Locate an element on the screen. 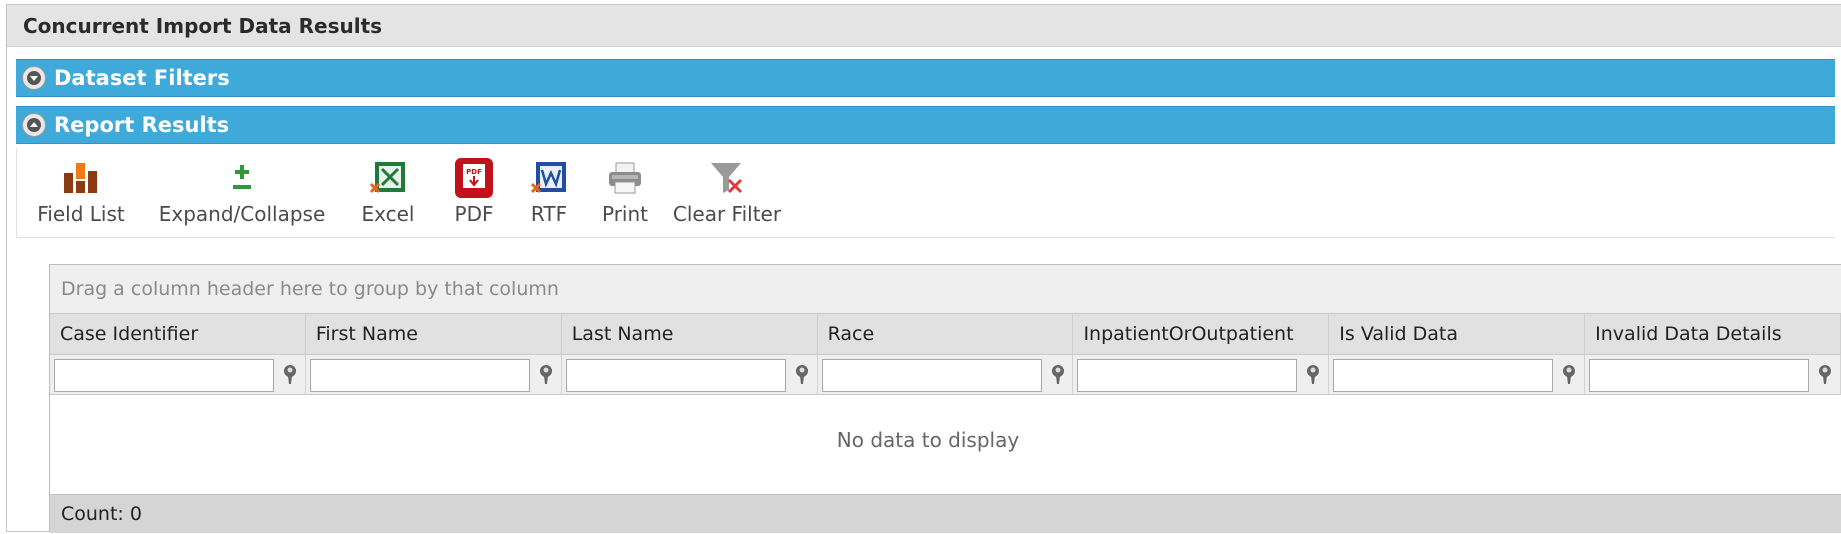 The height and width of the screenshot is (534, 1841). panel-title: Concurrent Import Data Results is located at coordinates (924, 26).